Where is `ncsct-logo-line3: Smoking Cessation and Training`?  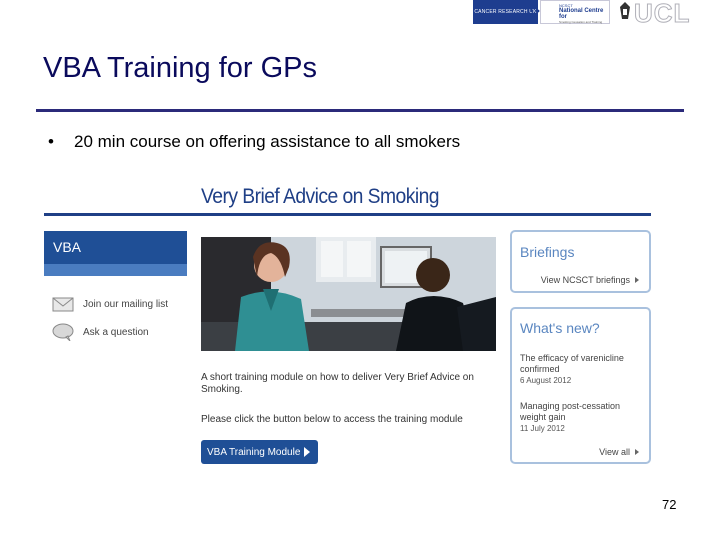 ncsct-logo-line3: Smoking Cessation and Training is located at coordinates (581, 22).